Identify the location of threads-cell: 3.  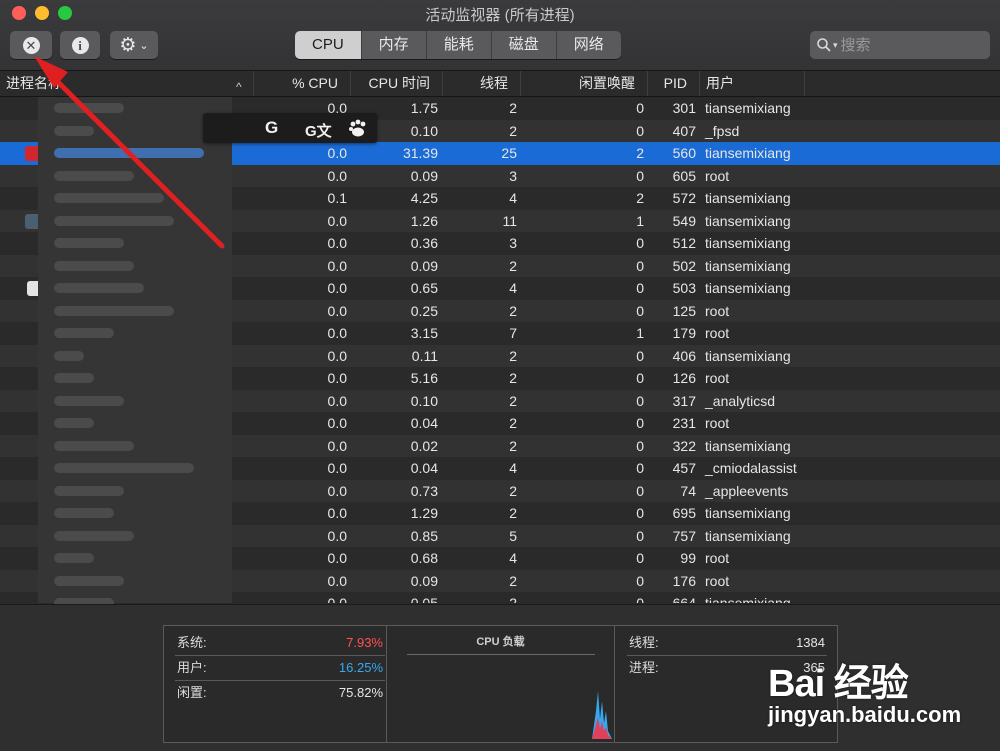
(513, 243).